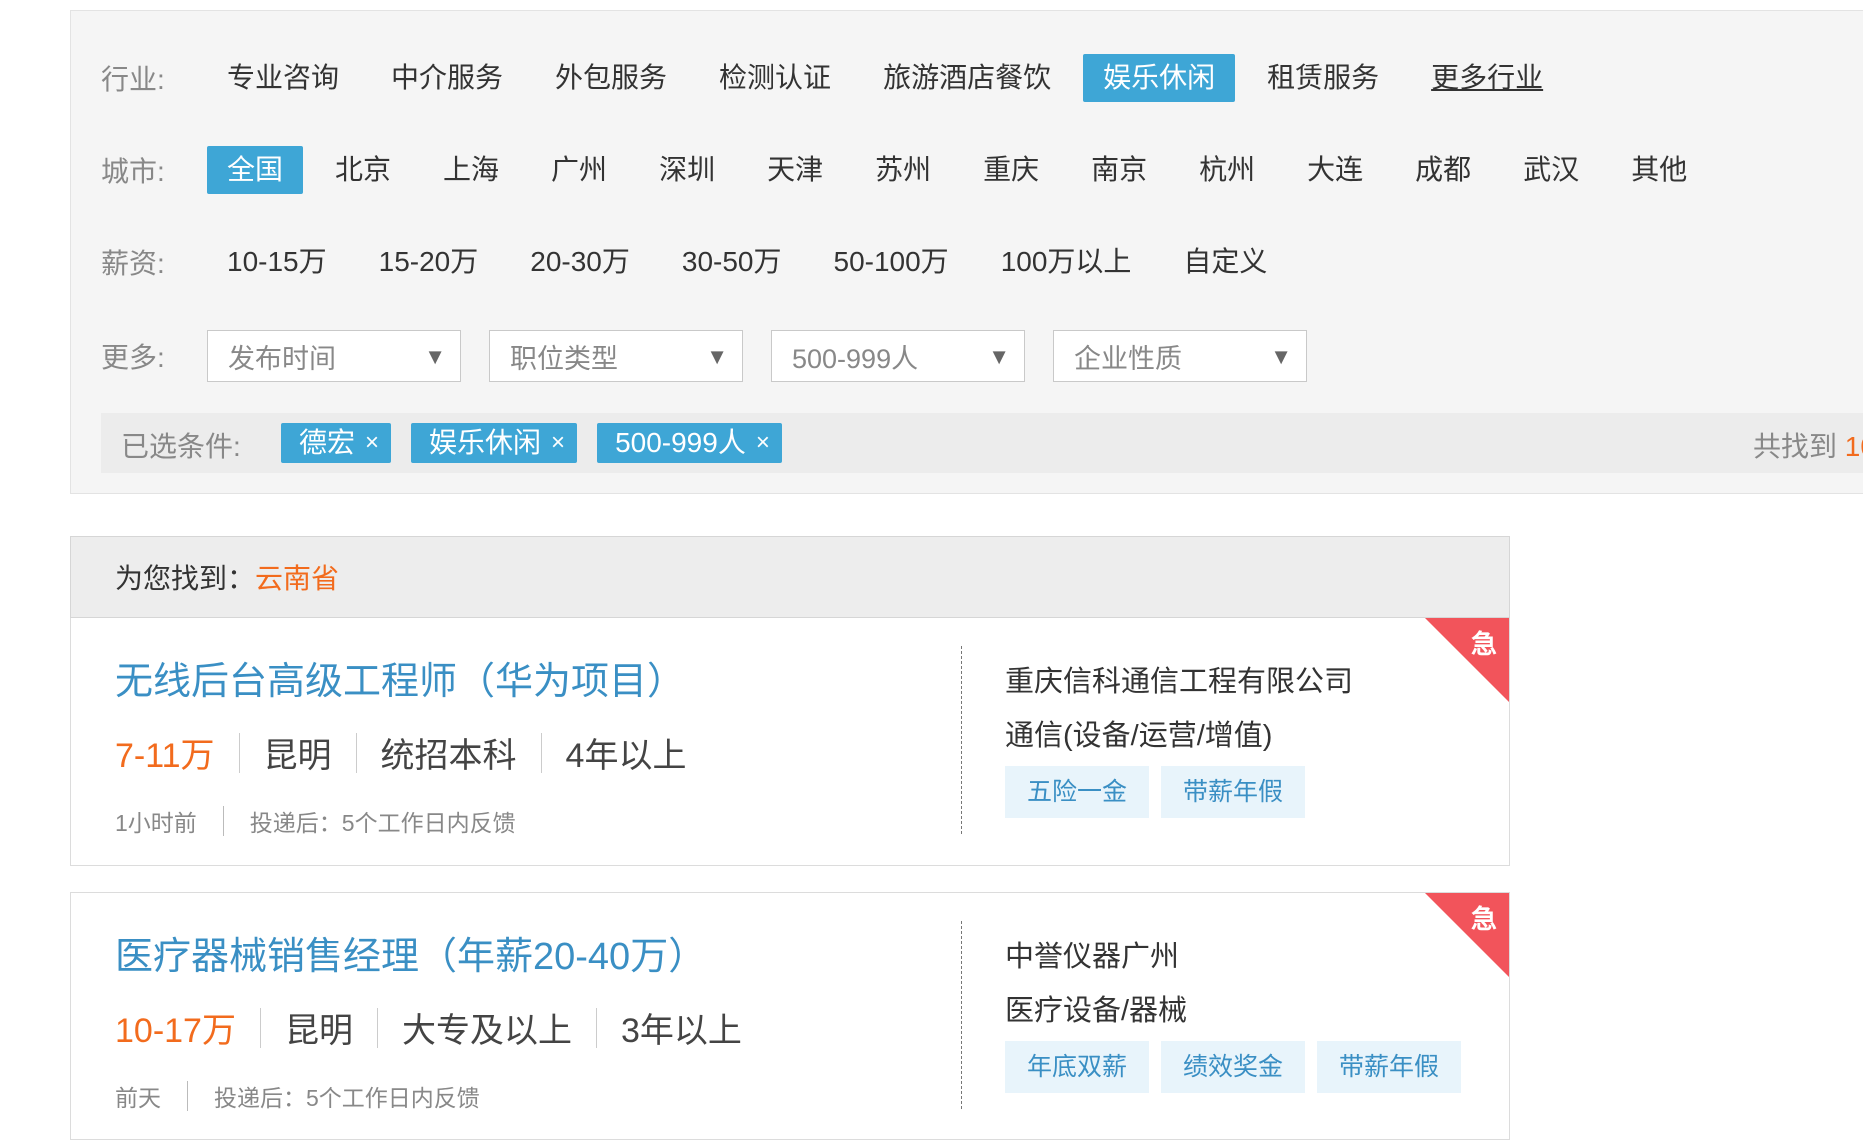 The height and width of the screenshot is (1145, 1863). I want to click on condition-chip-label: 娱乐休闲, so click(485, 442).